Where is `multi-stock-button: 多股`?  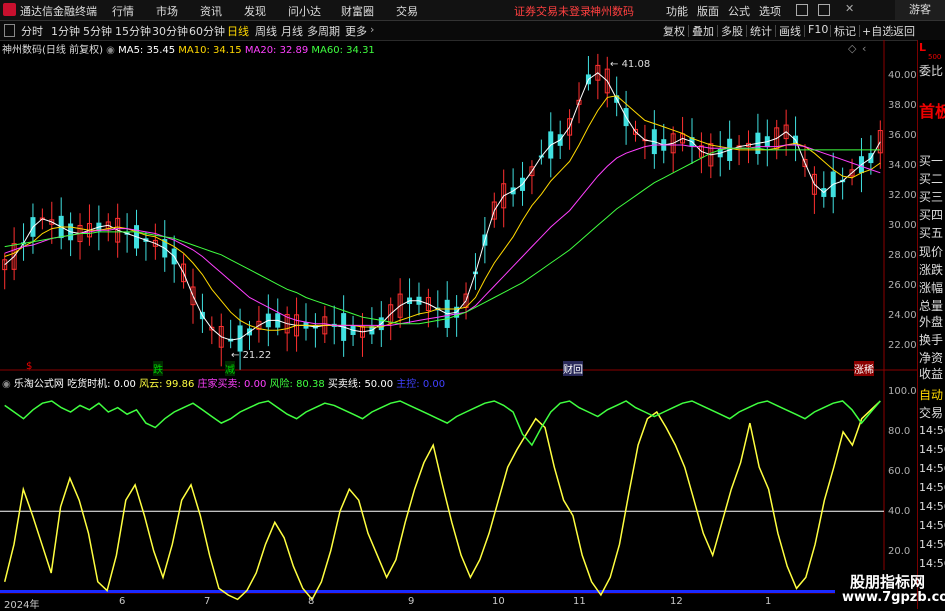 multi-stock-button: 多股 is located at coordinates (732, 31).